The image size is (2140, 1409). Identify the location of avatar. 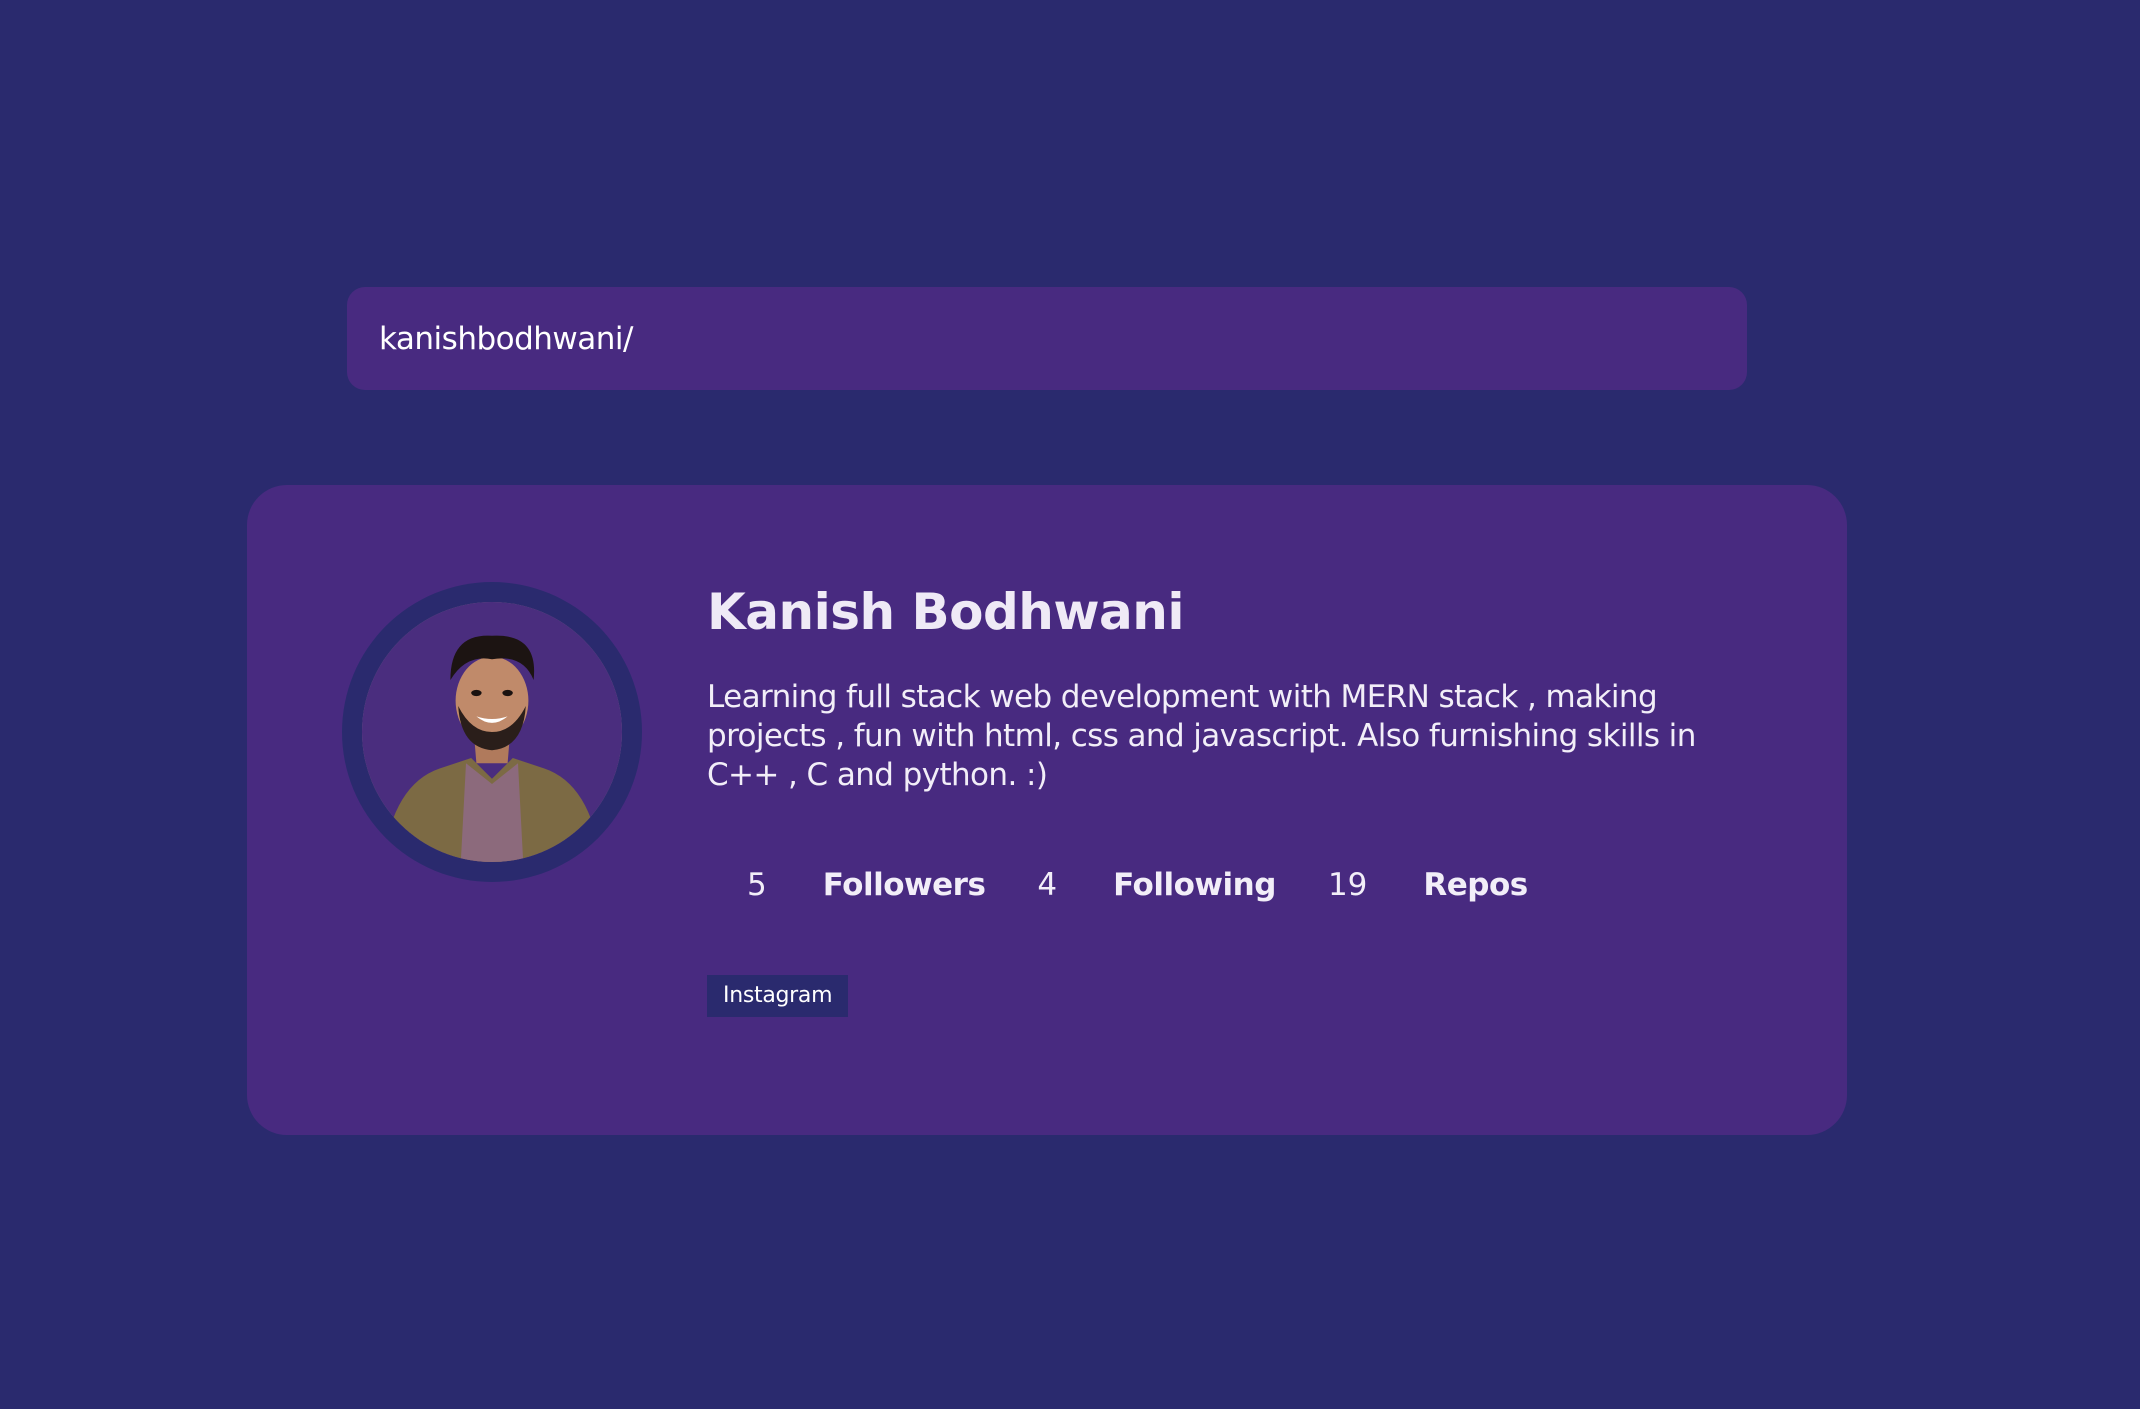
(492, 732).